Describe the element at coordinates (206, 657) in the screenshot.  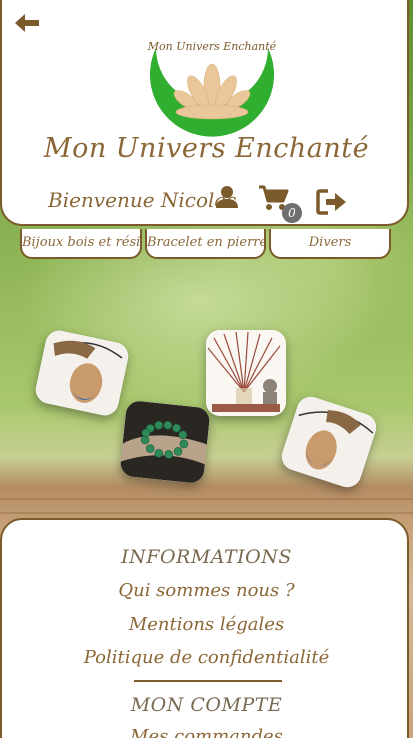
I see `link-politique-confidentialite: Politique de confidentialité` at that location.